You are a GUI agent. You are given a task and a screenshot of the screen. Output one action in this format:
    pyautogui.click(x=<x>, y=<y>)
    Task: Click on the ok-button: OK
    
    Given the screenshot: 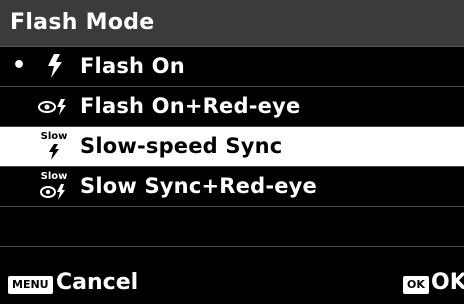 What is the action you would take?
    pyautogui.click(x=447, y=282)
    